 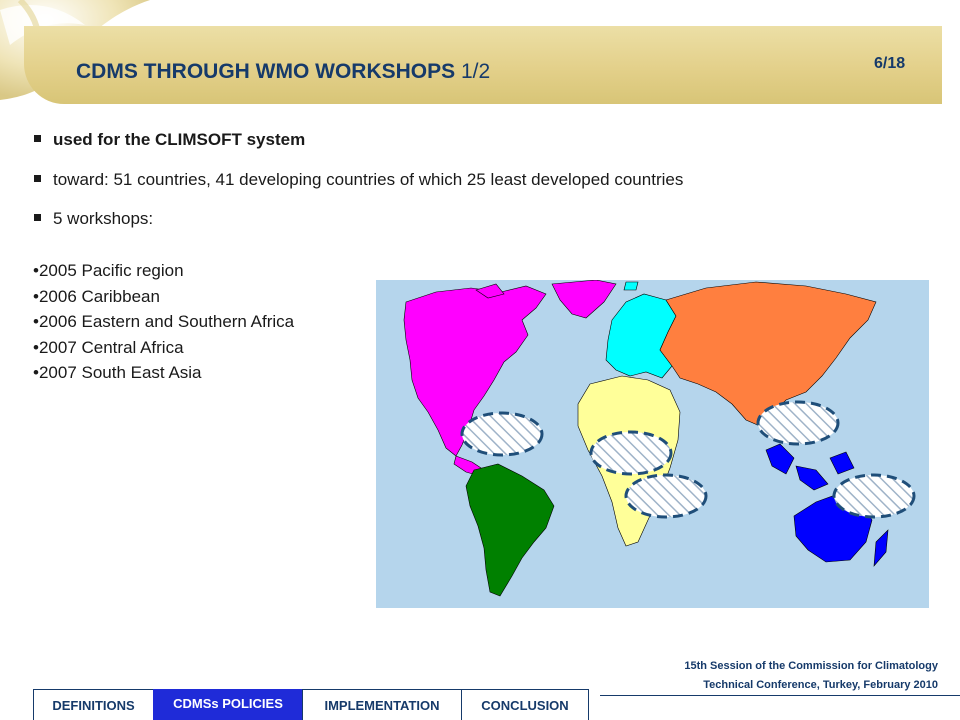 What do you see at coordinates (476, 71) in the screenshot?
I see `title-suffix: 1/2` at bounding box center [476, 71].